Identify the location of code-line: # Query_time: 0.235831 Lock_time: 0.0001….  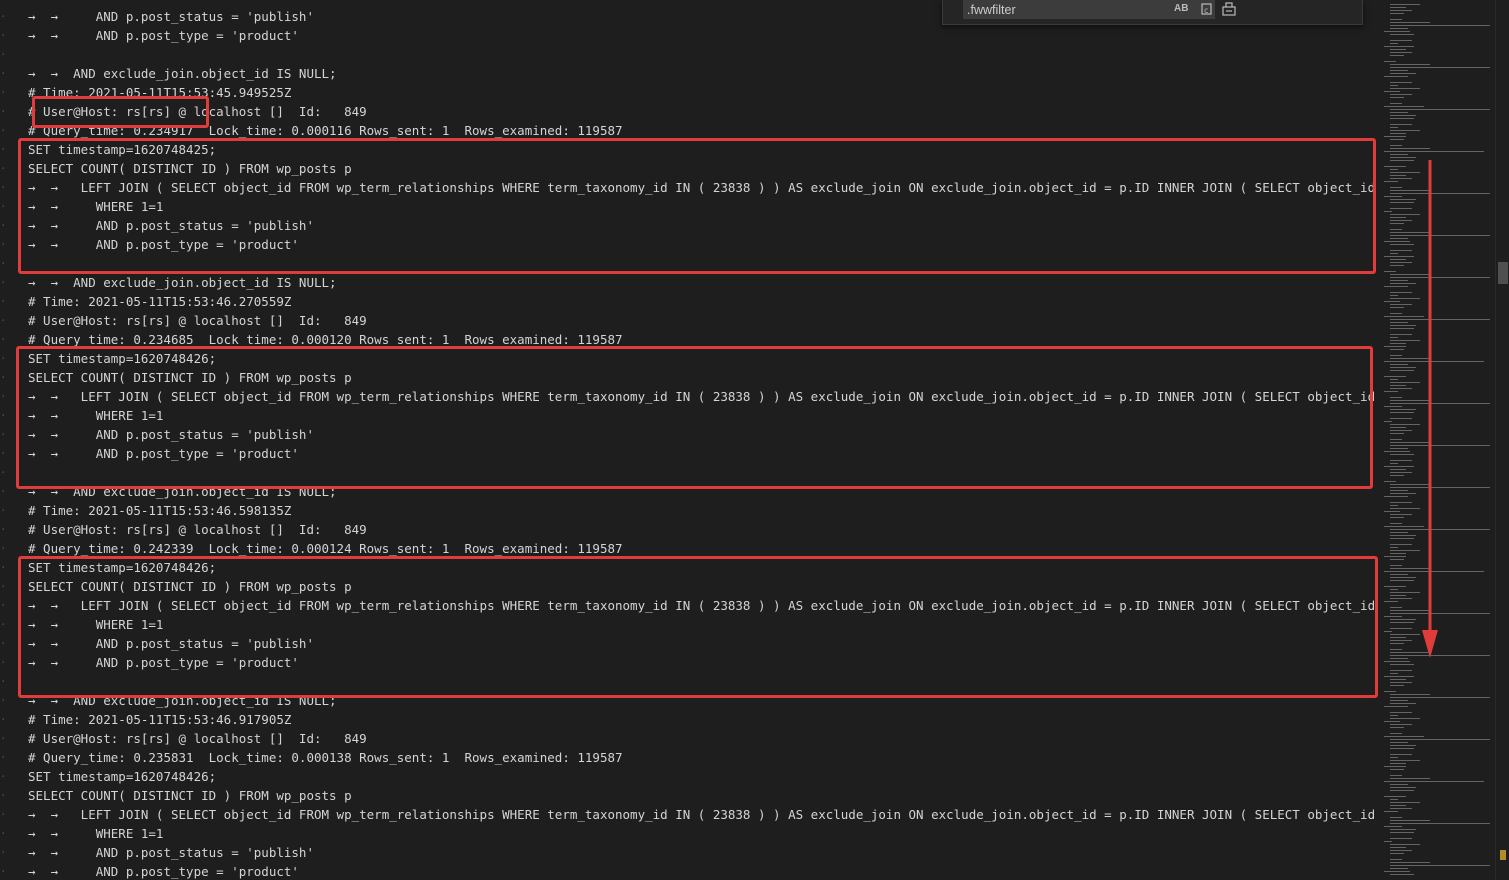
(325, 757).